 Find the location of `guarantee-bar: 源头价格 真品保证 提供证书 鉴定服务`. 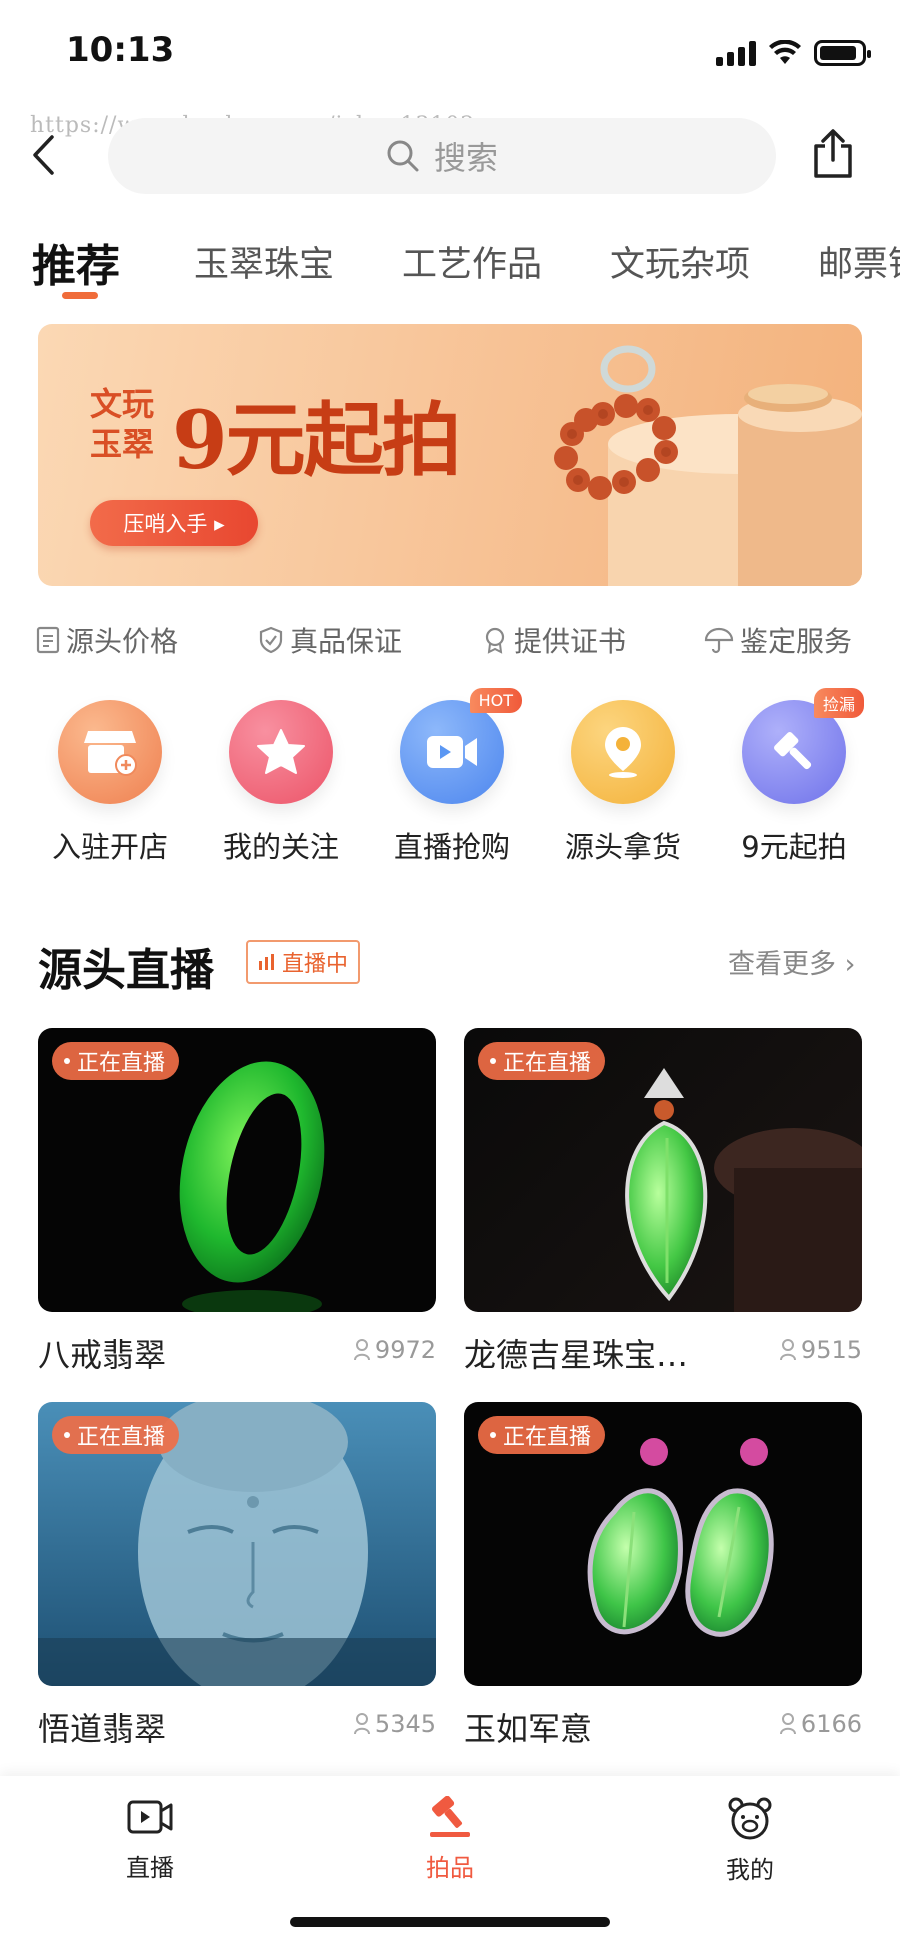

guarantee-bar: 源头价格 真品保证 提供证书 鉴定服务 is located at coordinates (450, 640).